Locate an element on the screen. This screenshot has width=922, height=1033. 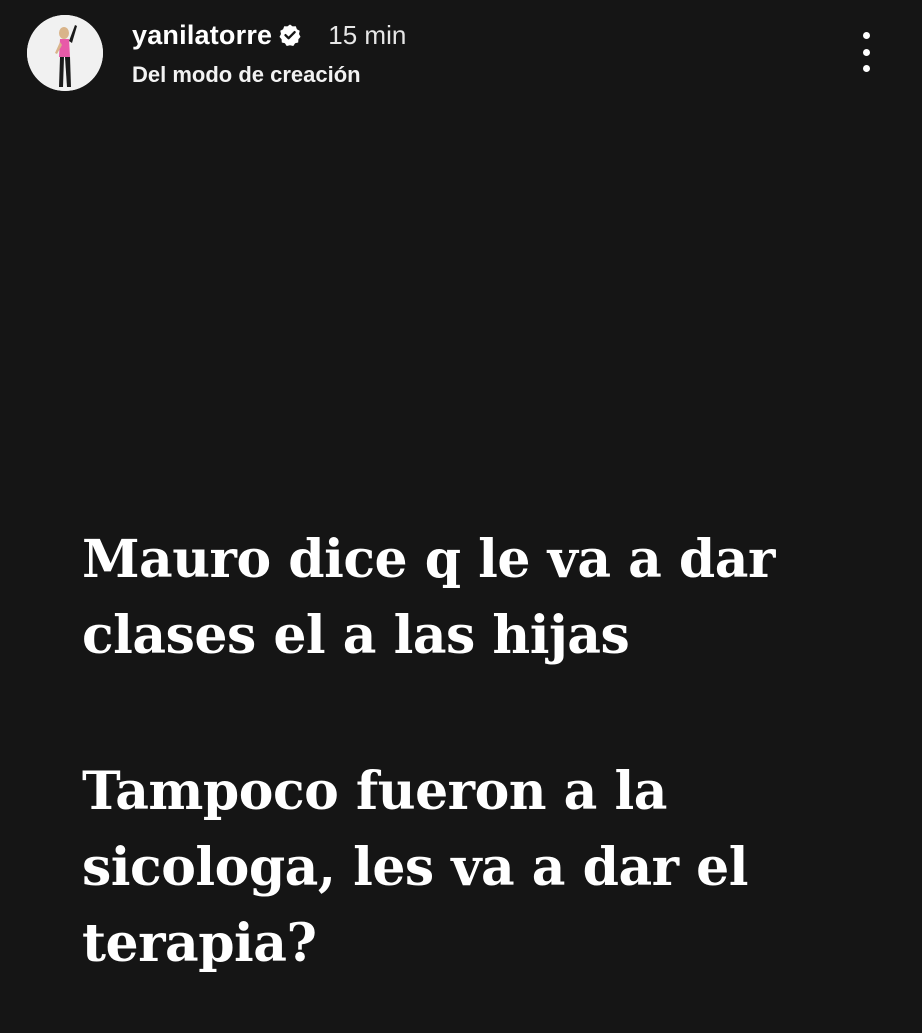
avatar is located at coordinates (65, 53).